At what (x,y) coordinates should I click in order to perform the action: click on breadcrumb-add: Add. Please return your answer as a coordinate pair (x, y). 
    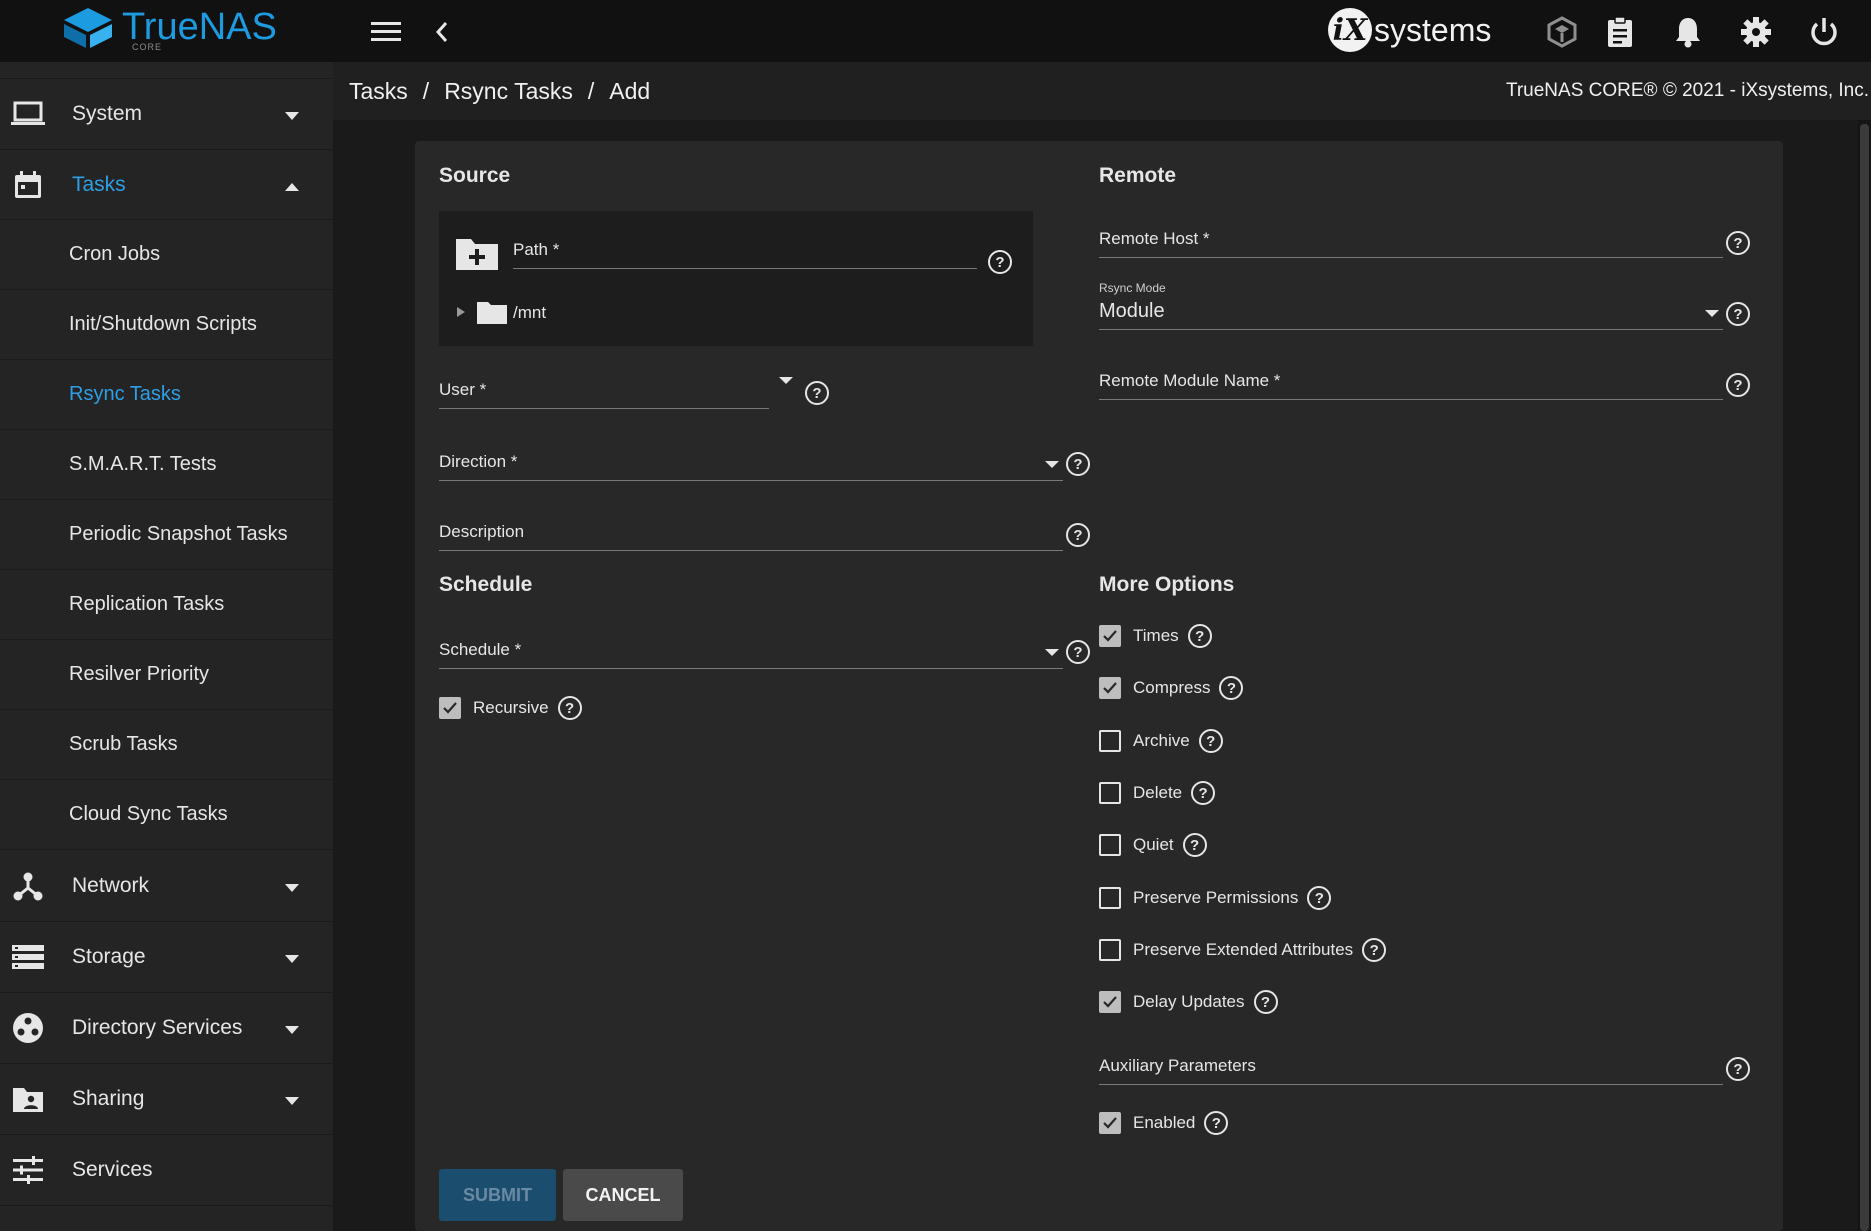
    Looking at the image, I should click on (630, 90).